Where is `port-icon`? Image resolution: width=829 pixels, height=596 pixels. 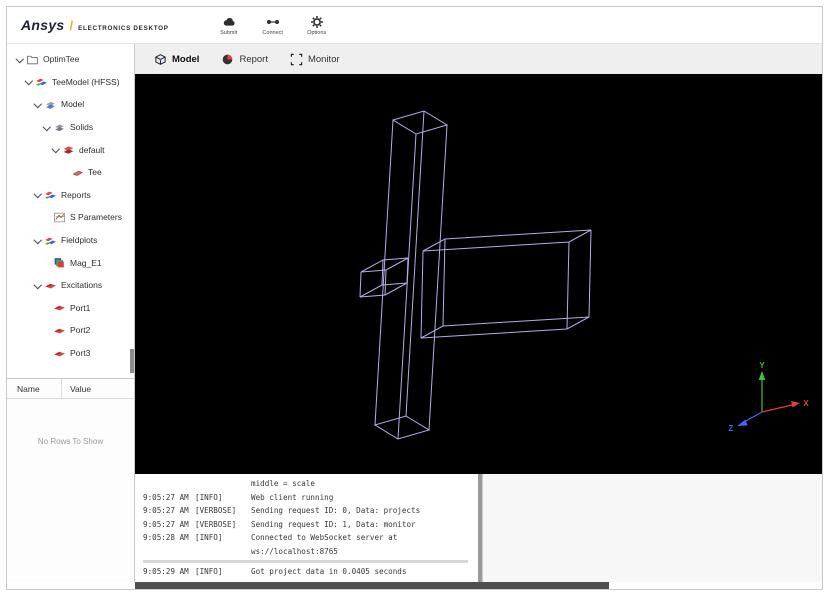 port-icon is located at coordinates (59, 353).